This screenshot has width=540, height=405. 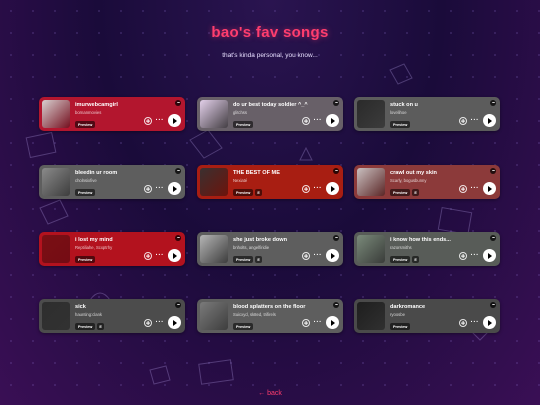 I want to click on song-card: darkromance ryoosbe Preview ···, so click(x=427, y=316).